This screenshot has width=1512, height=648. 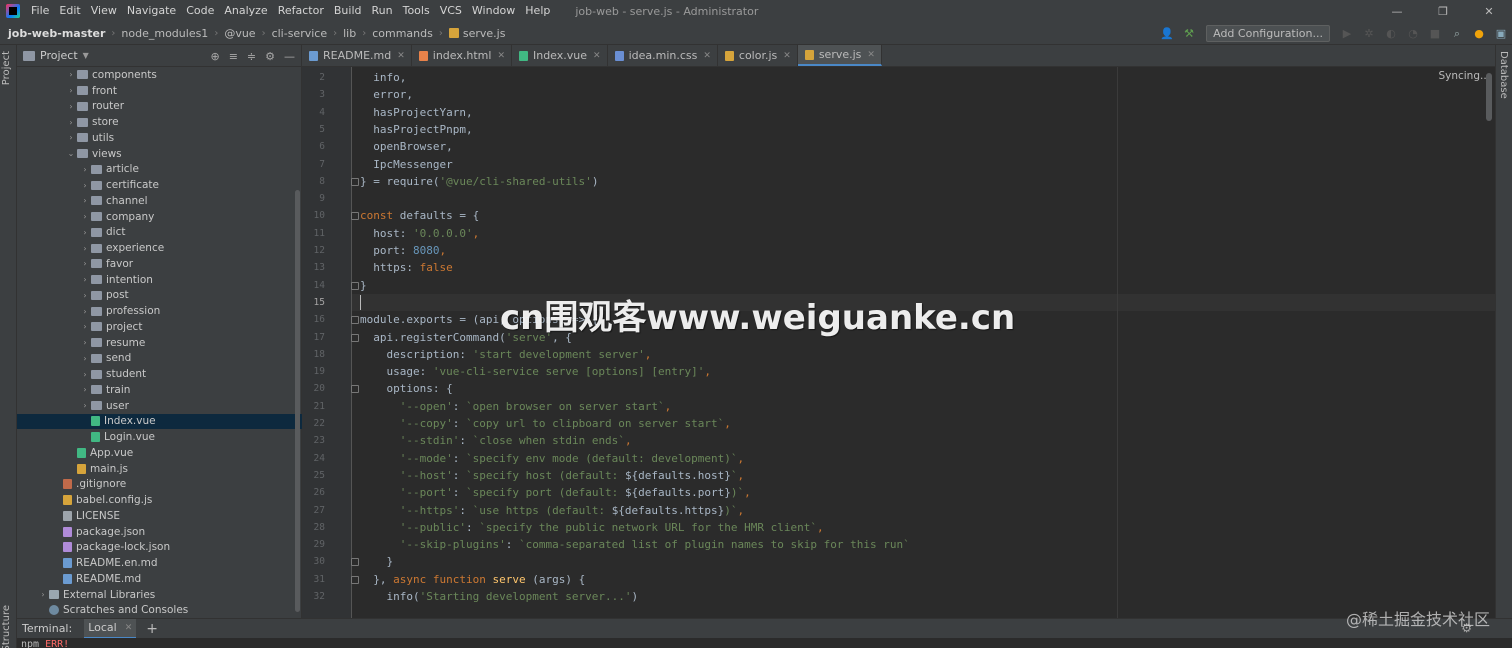 I want to click on tree-file-item: App.vue, so click(x=159, y=453).